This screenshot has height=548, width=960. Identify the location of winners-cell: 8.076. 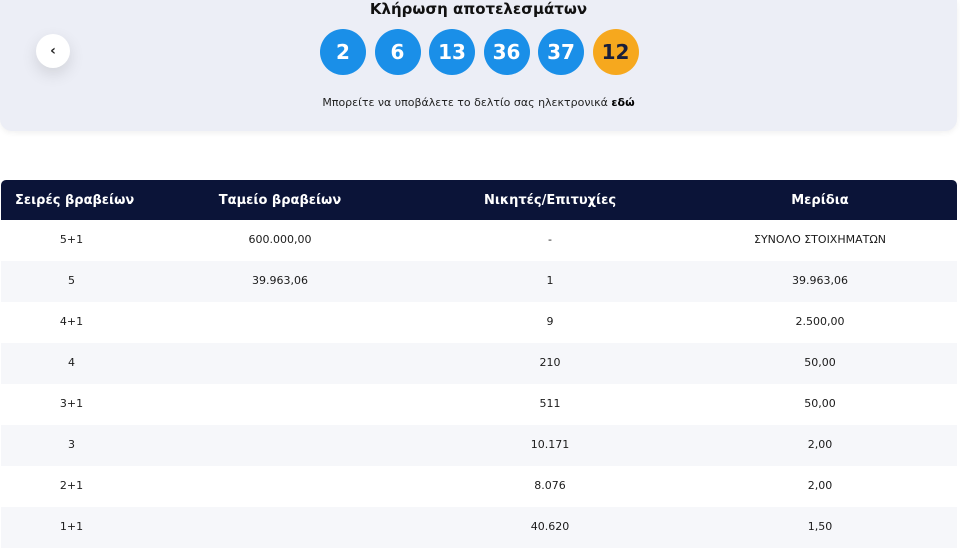
(550, 485).